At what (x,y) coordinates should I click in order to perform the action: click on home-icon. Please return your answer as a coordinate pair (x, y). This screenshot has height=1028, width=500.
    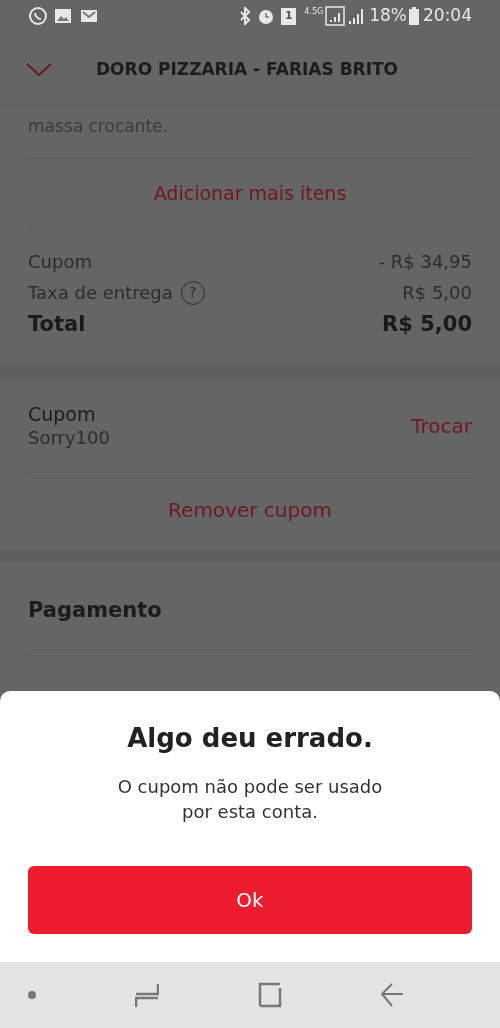
    Looking at the image, I should click on (269, 995).